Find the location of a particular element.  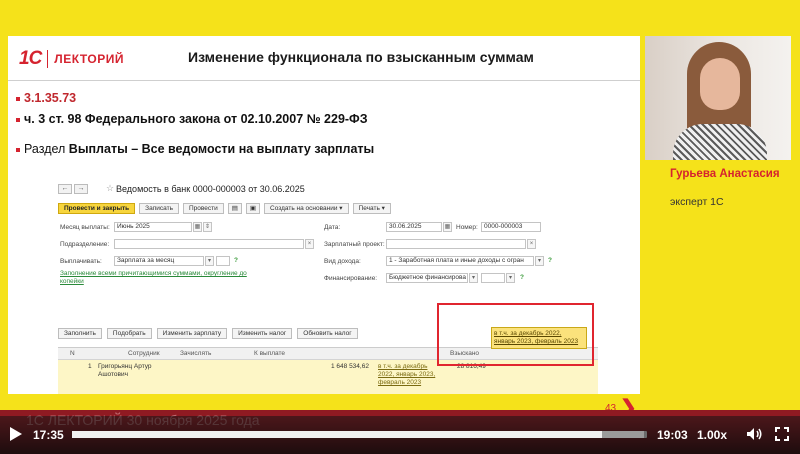

fill-button: Заполнить is located at coordinates (80, 333).